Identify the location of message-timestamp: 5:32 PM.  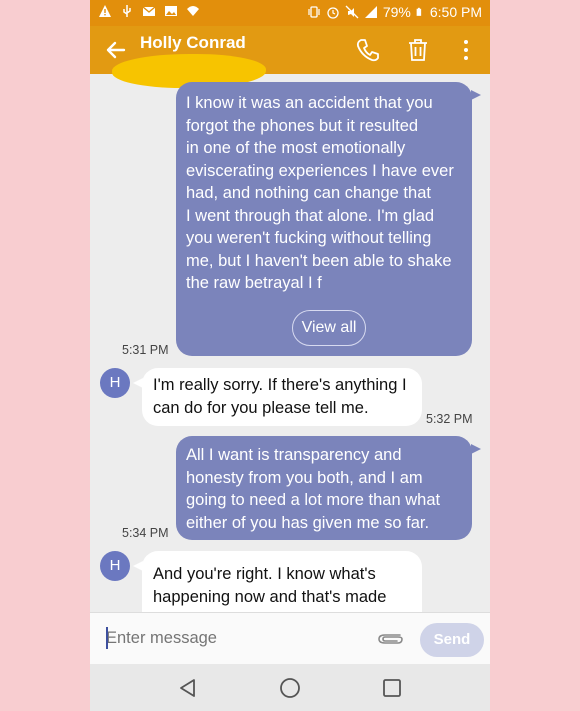
(449, 419).